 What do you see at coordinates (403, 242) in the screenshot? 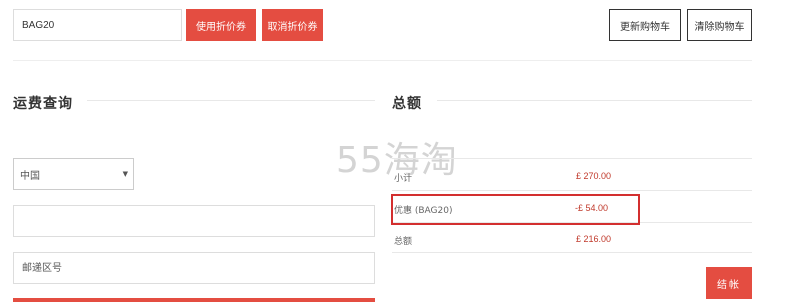
I see `total-label: 总额` at bounding box center [403, 242].